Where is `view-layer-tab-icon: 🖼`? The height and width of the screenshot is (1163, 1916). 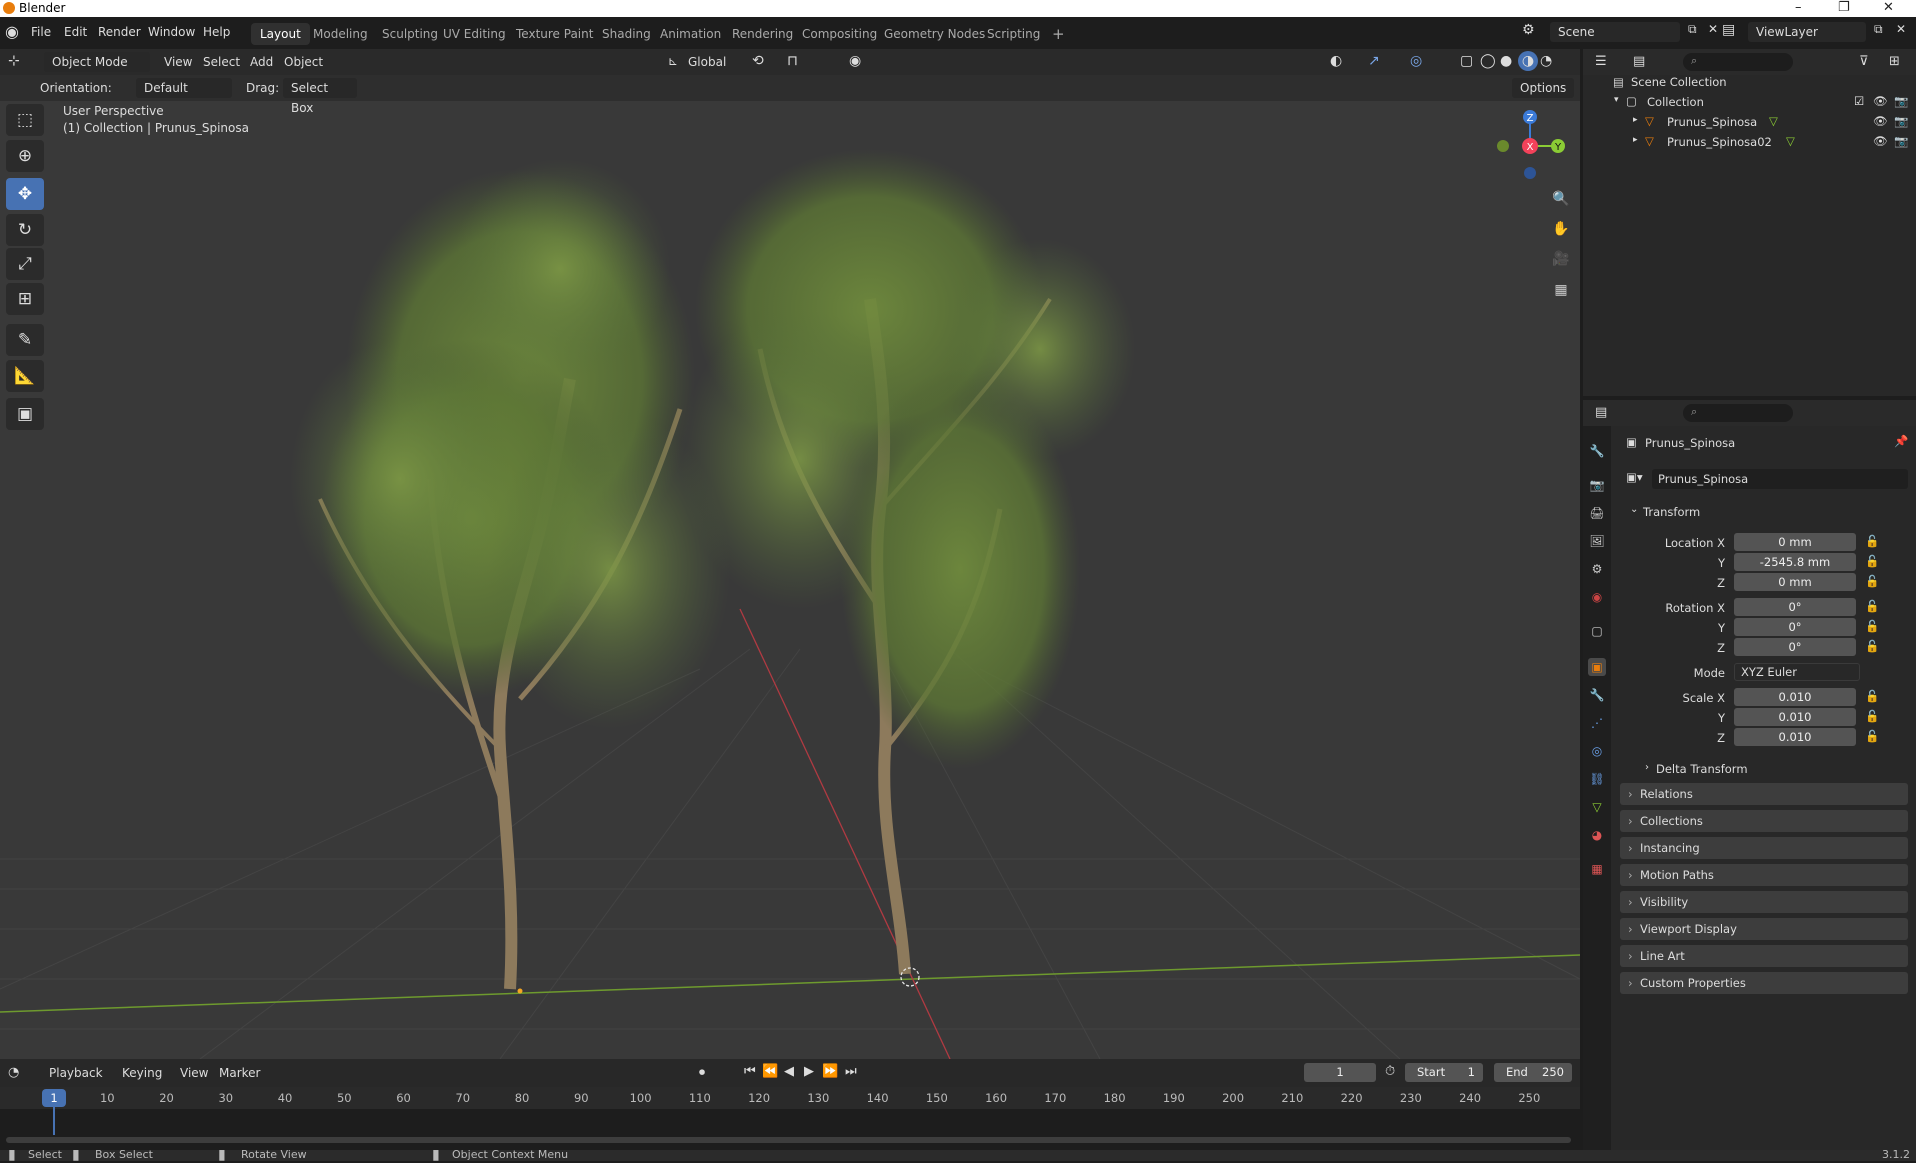 view-layer-tab-icon: 🖼 is located at coordinates (1597, 541).